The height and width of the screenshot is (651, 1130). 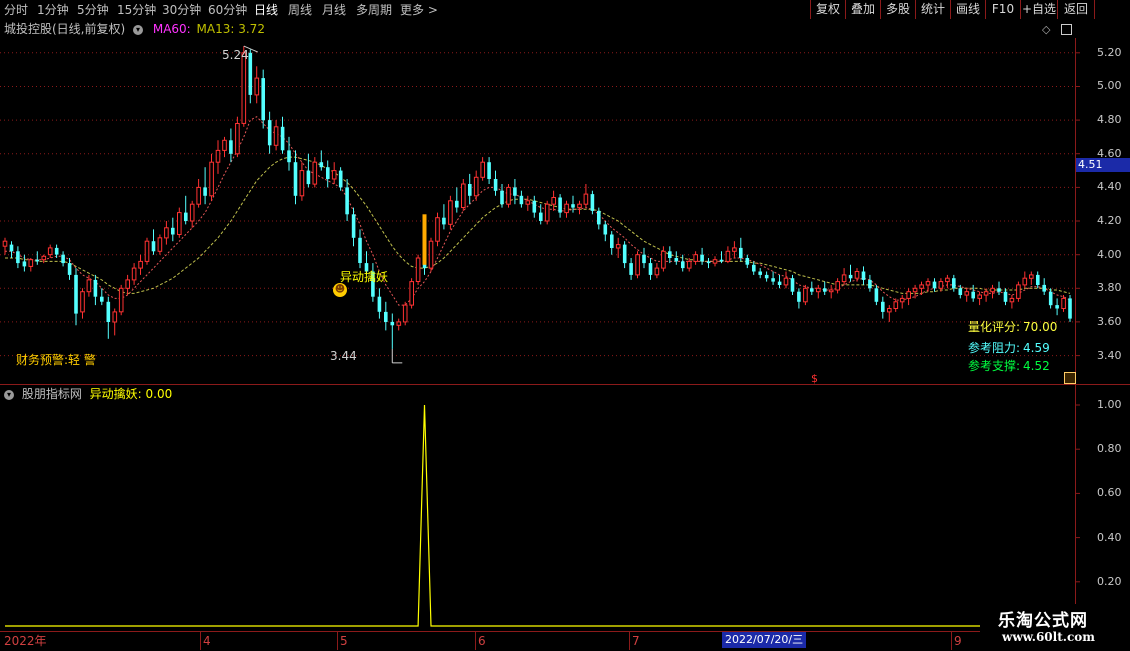 What do you see at coordinates (967, 9) in the screenshot?
I see `draw-line-button: 画线` at bounding box center [967, 9].